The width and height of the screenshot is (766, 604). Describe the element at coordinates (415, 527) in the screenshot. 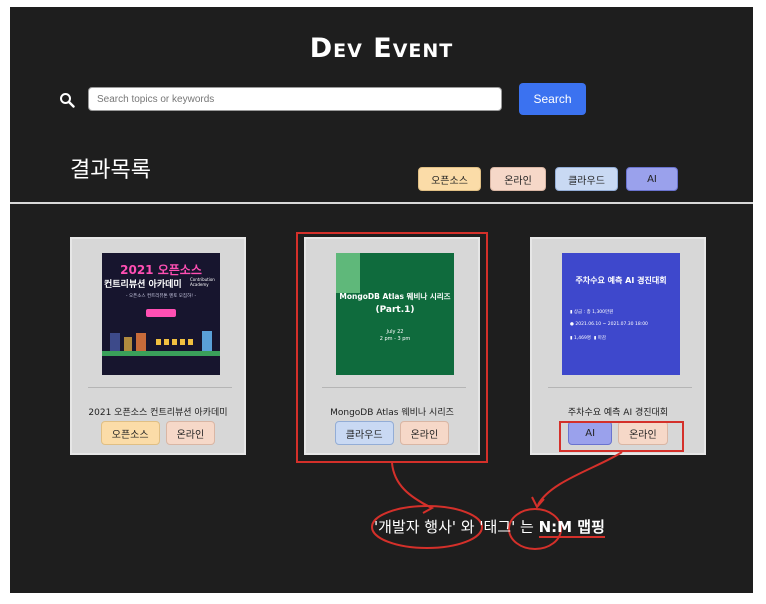

I see `caption-part-event: '개발자 행사'` at that location.